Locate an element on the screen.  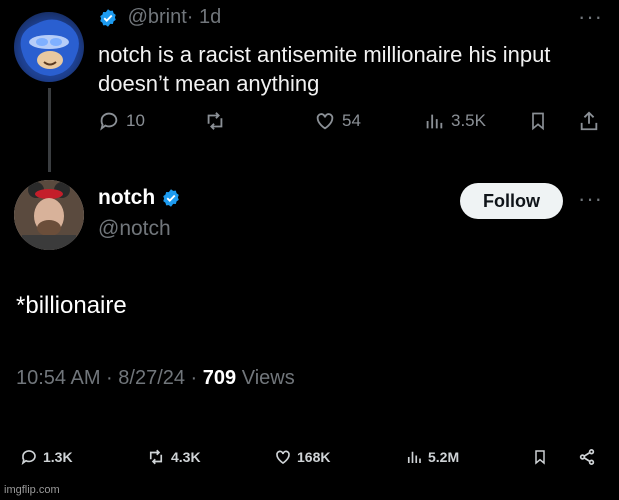
reply-reply-count: 10 is located at coordinates (135, 120).